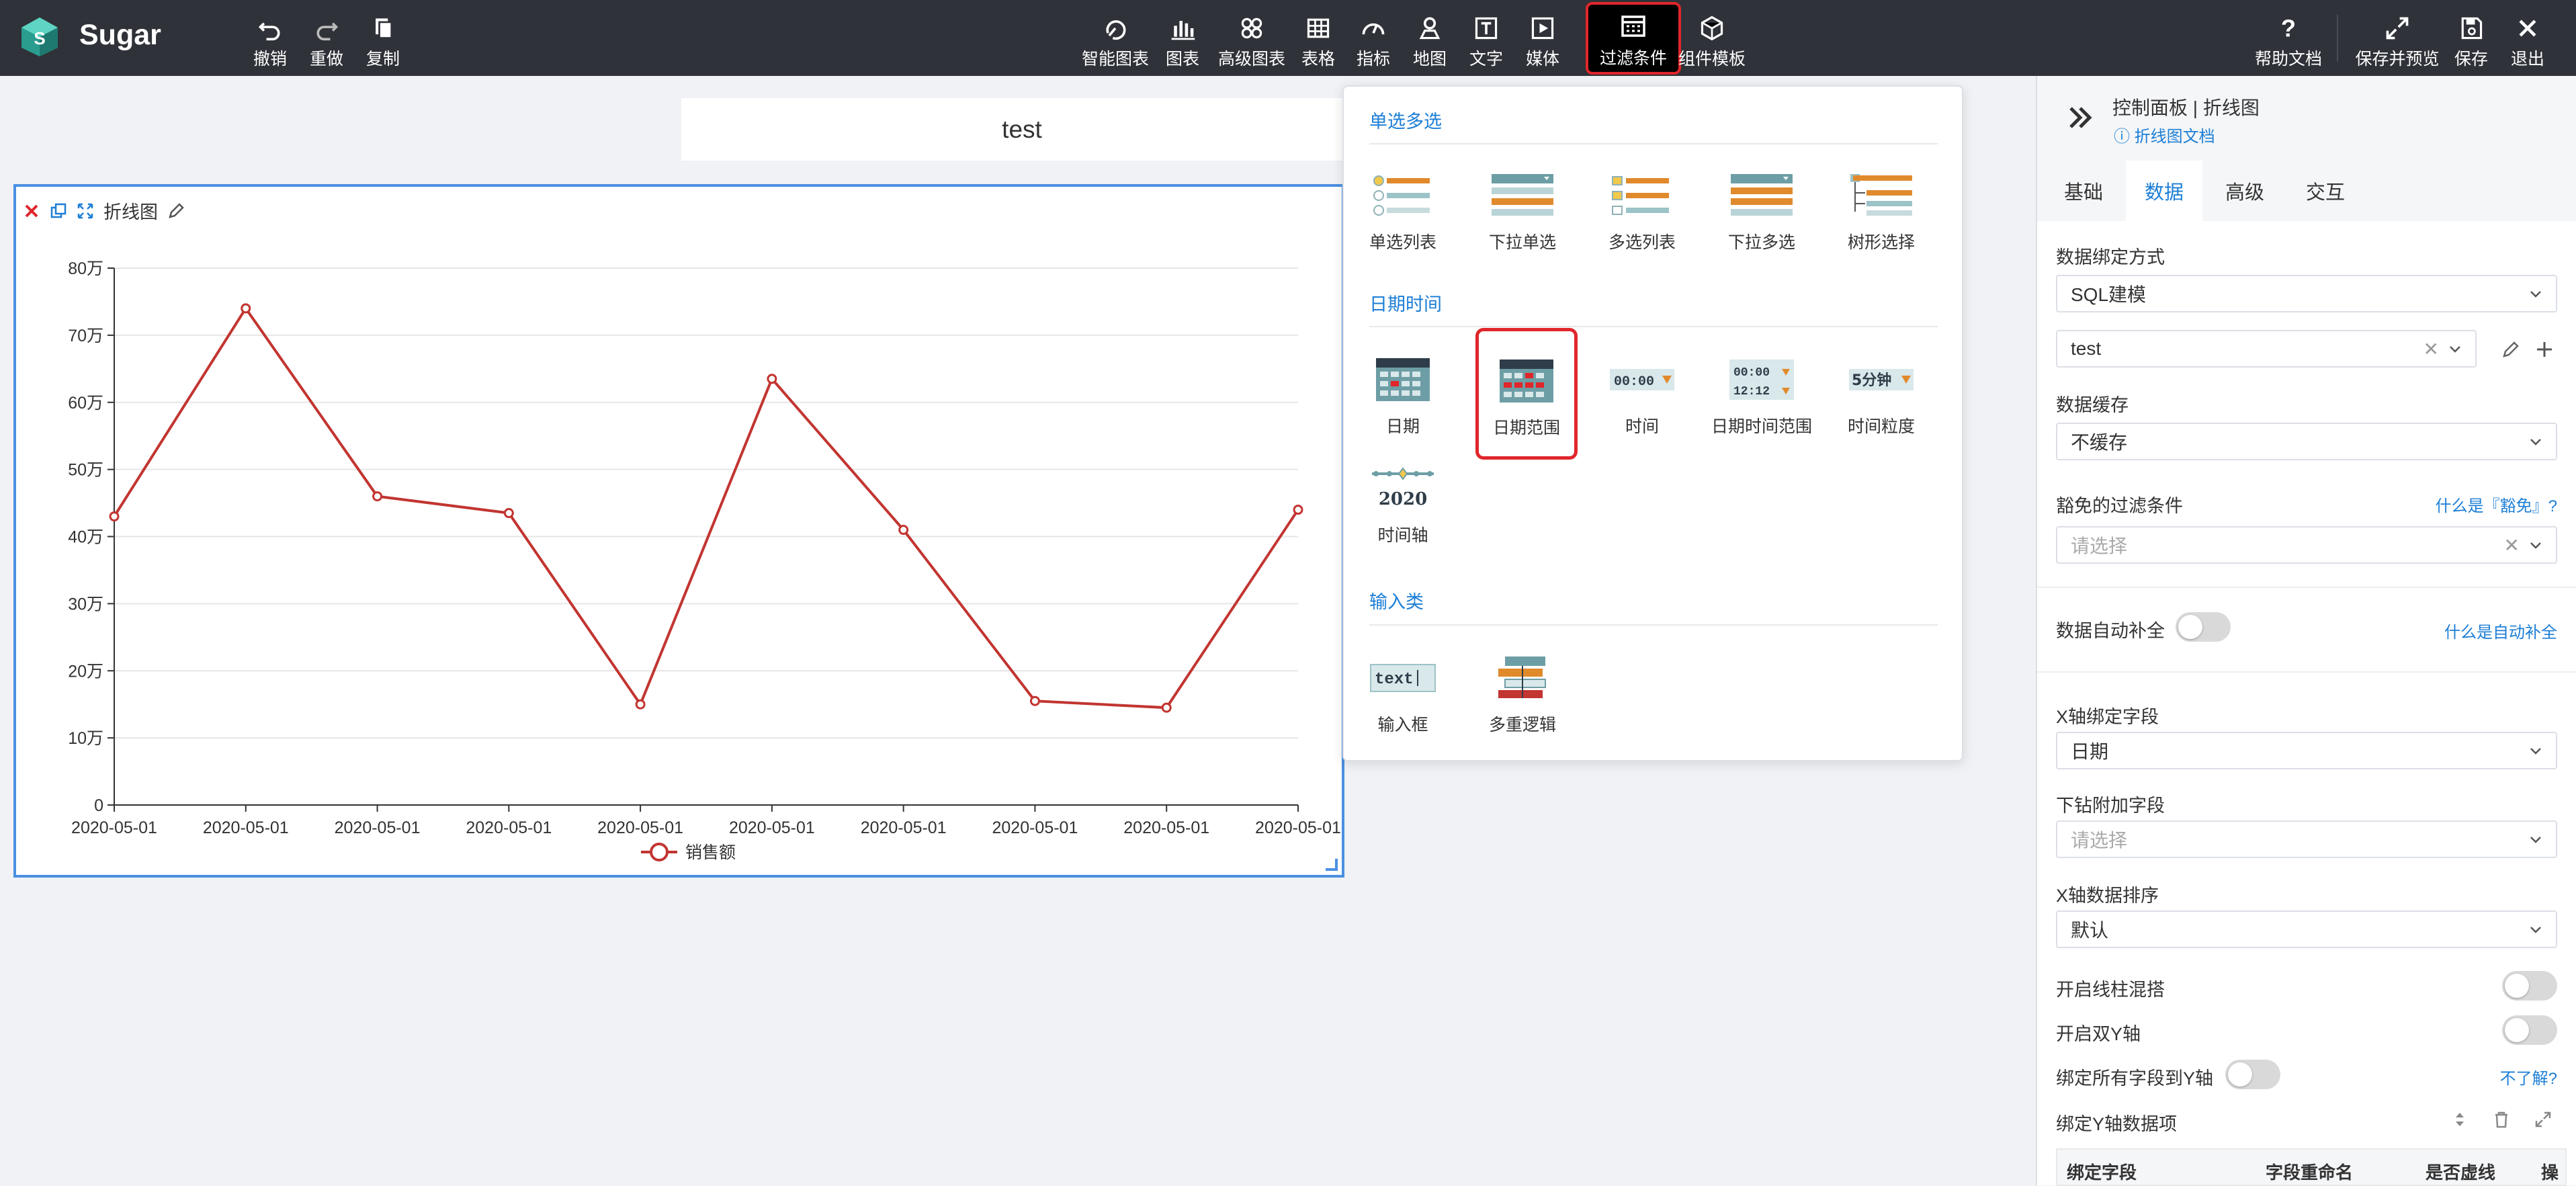 This screenshot has width=2576, height=1186. Describe the element at coordinates (2306, 442) in the screenshot. I see `cache-select: 不缓存` at that location.